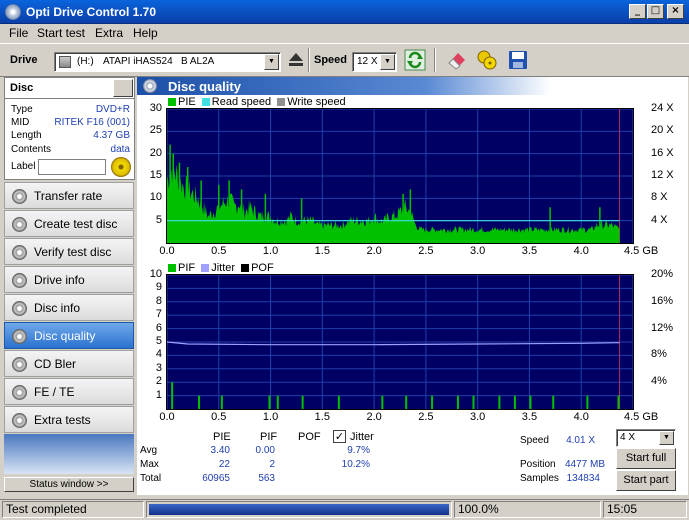 Image resolution: width=689 pixels, height=520 pixels. Describe the element at coordinates (69, 307) in the screenshot. I see `nav-disc-info: Disc info` at that location.